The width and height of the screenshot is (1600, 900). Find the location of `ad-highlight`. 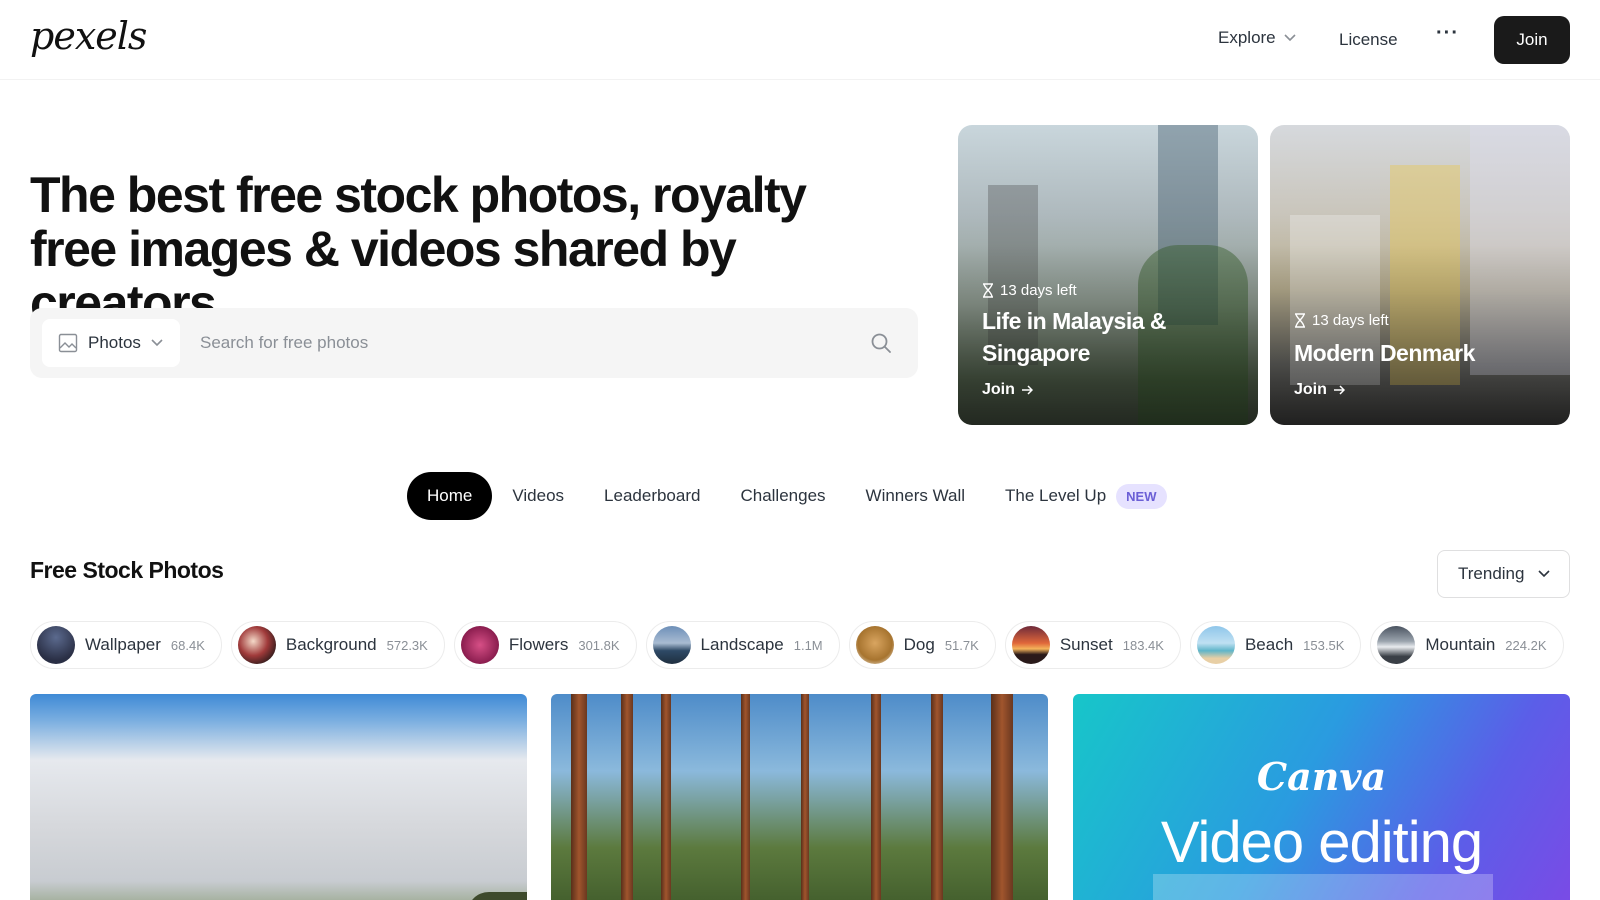

ad-highlight is located at coordinates (1323, 887).